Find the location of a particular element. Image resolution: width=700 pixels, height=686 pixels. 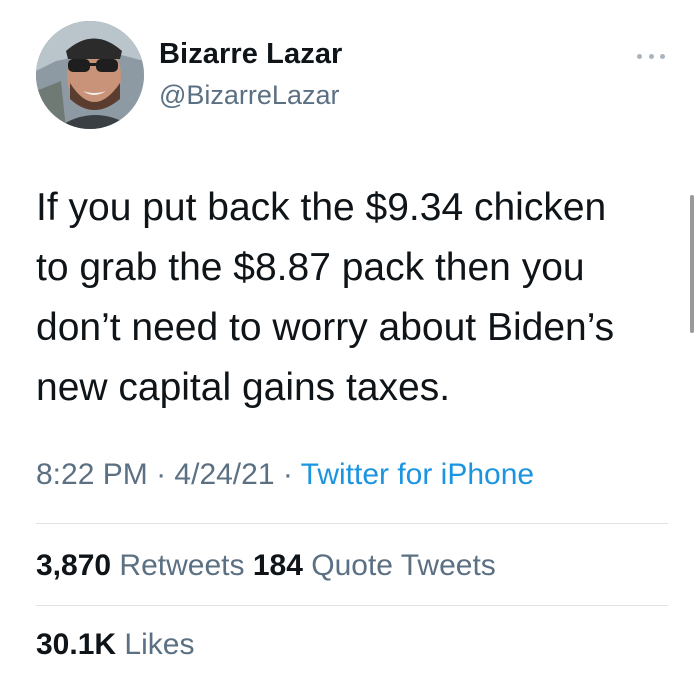

tweet-date: 4/24/21 is located at coordinates (224, 474).